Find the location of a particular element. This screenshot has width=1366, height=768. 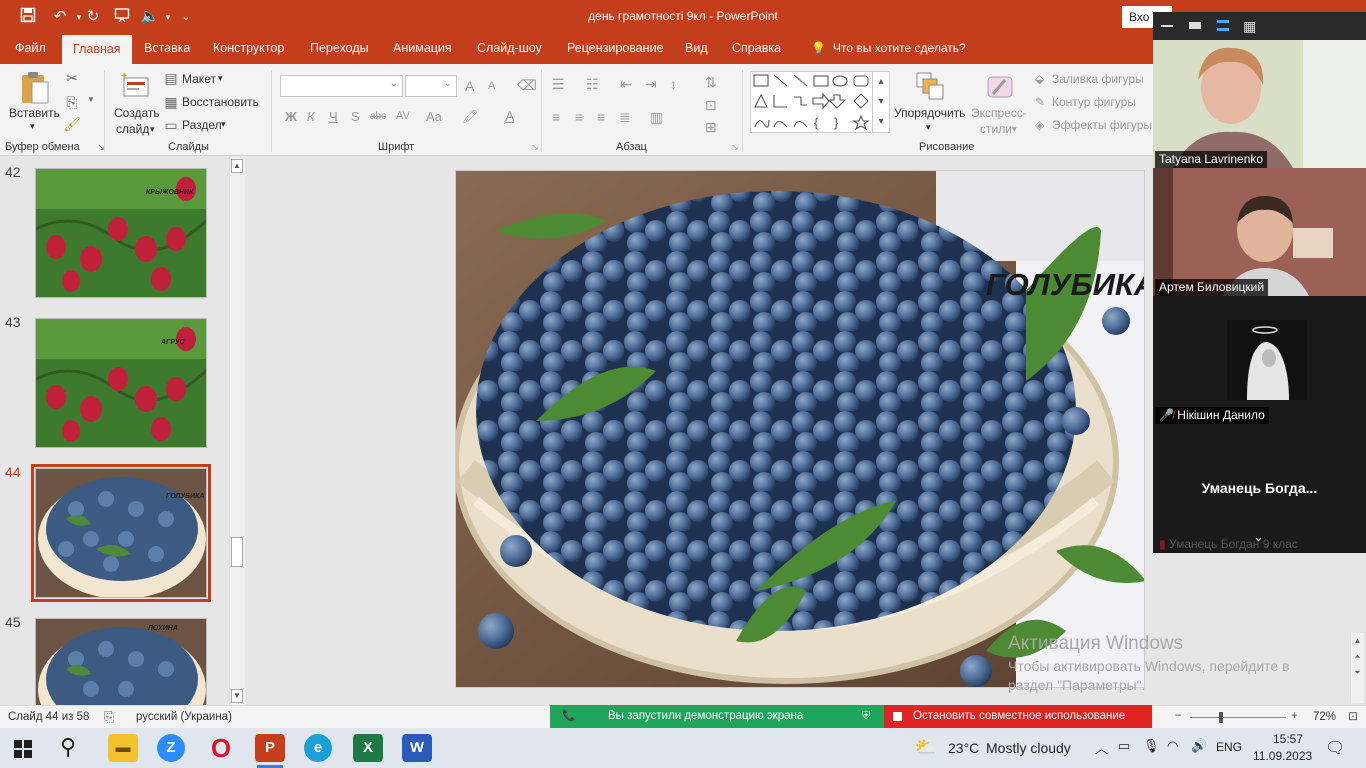

text-direction-icon: ⇅ is located at coordinates (711, 82).